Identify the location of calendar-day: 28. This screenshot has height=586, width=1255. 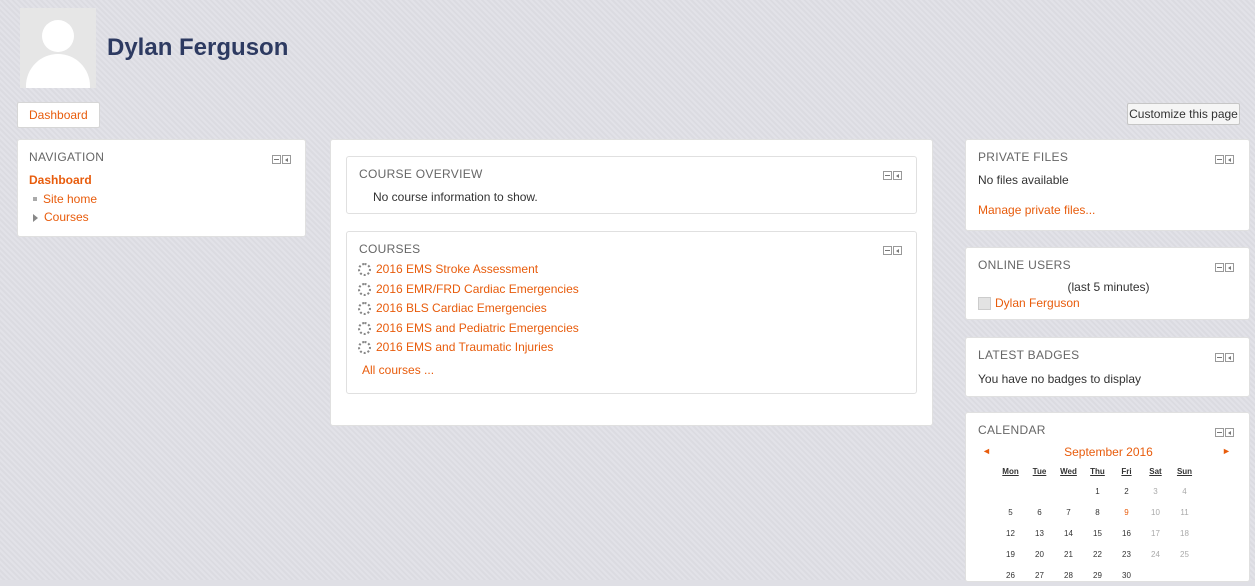
(1068, 575).